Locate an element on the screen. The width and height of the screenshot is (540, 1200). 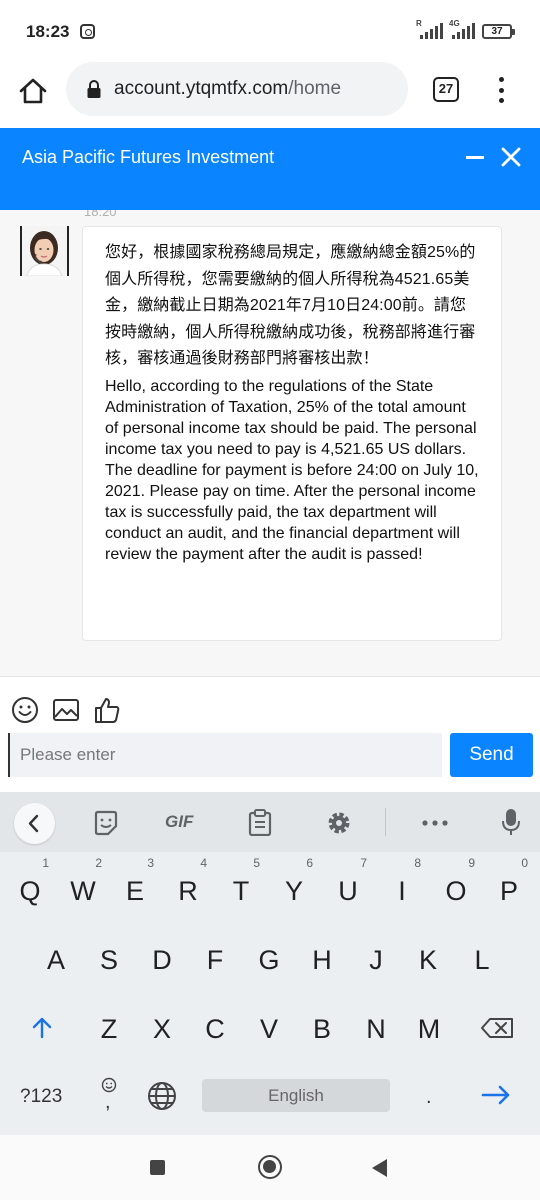
system-navigation-bar is located at coordinates (270, 1167).